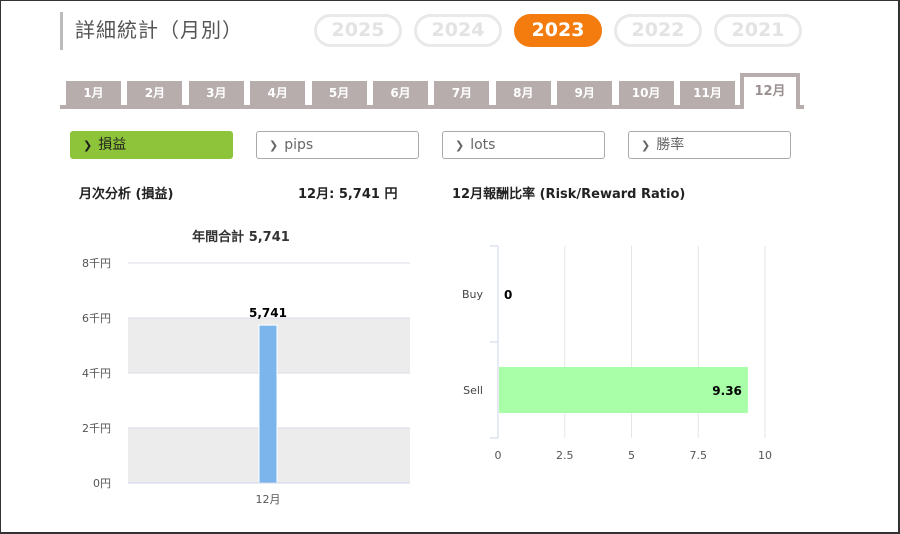 Image resolution: width=900 pixels, height=534 pixels. Describe the element at coordinates (473, 294) in the screenshot. I see `y-category-label: Buy` at that location.